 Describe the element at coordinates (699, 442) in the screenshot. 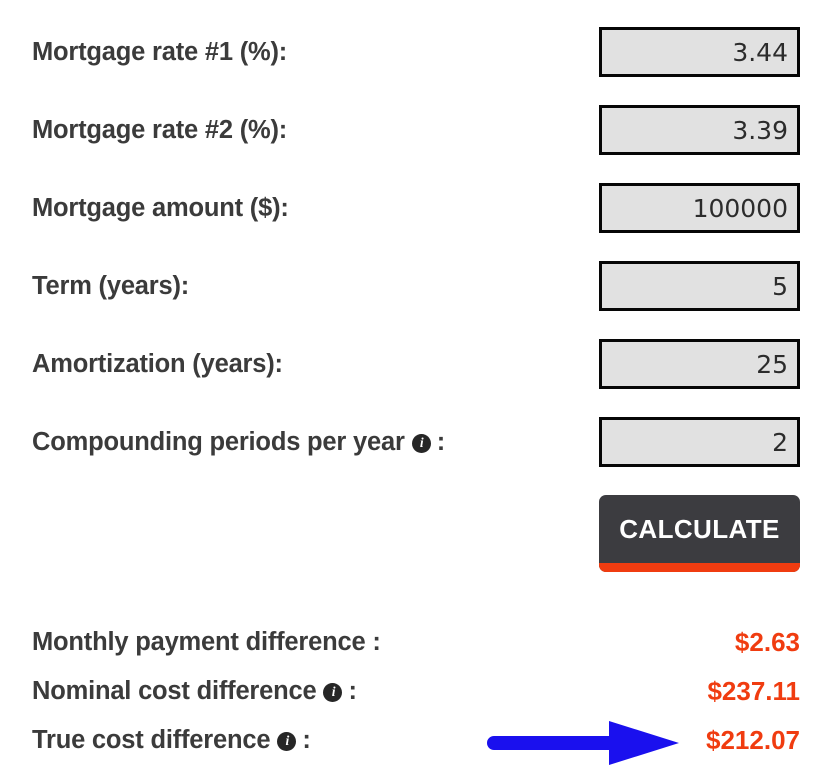

I see `compounding-periods-input` at that location.